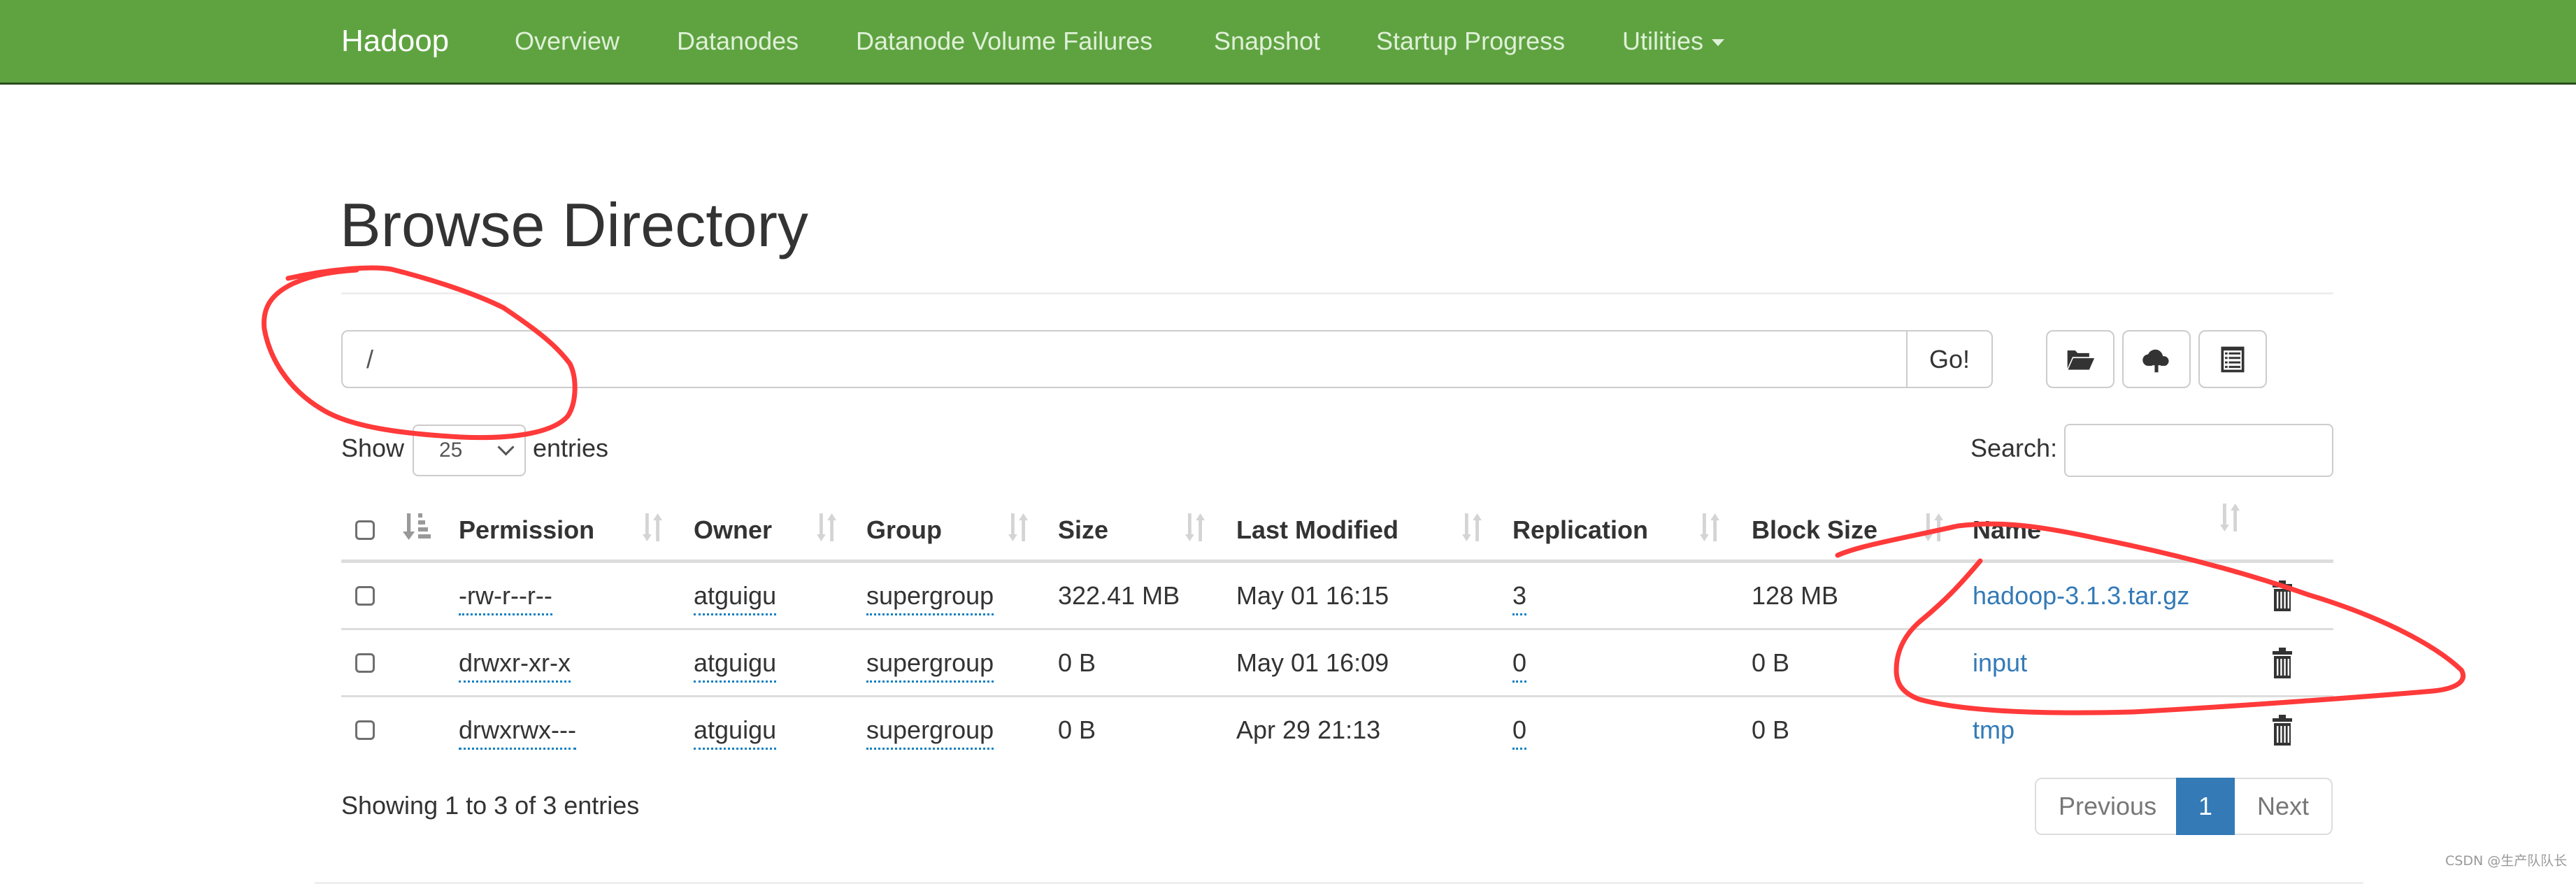 This screenshot has width=2576, height=884. Describe the element at coordinates (2000, 663) in the screenshot. I see `directory-name-link: input` at that location.